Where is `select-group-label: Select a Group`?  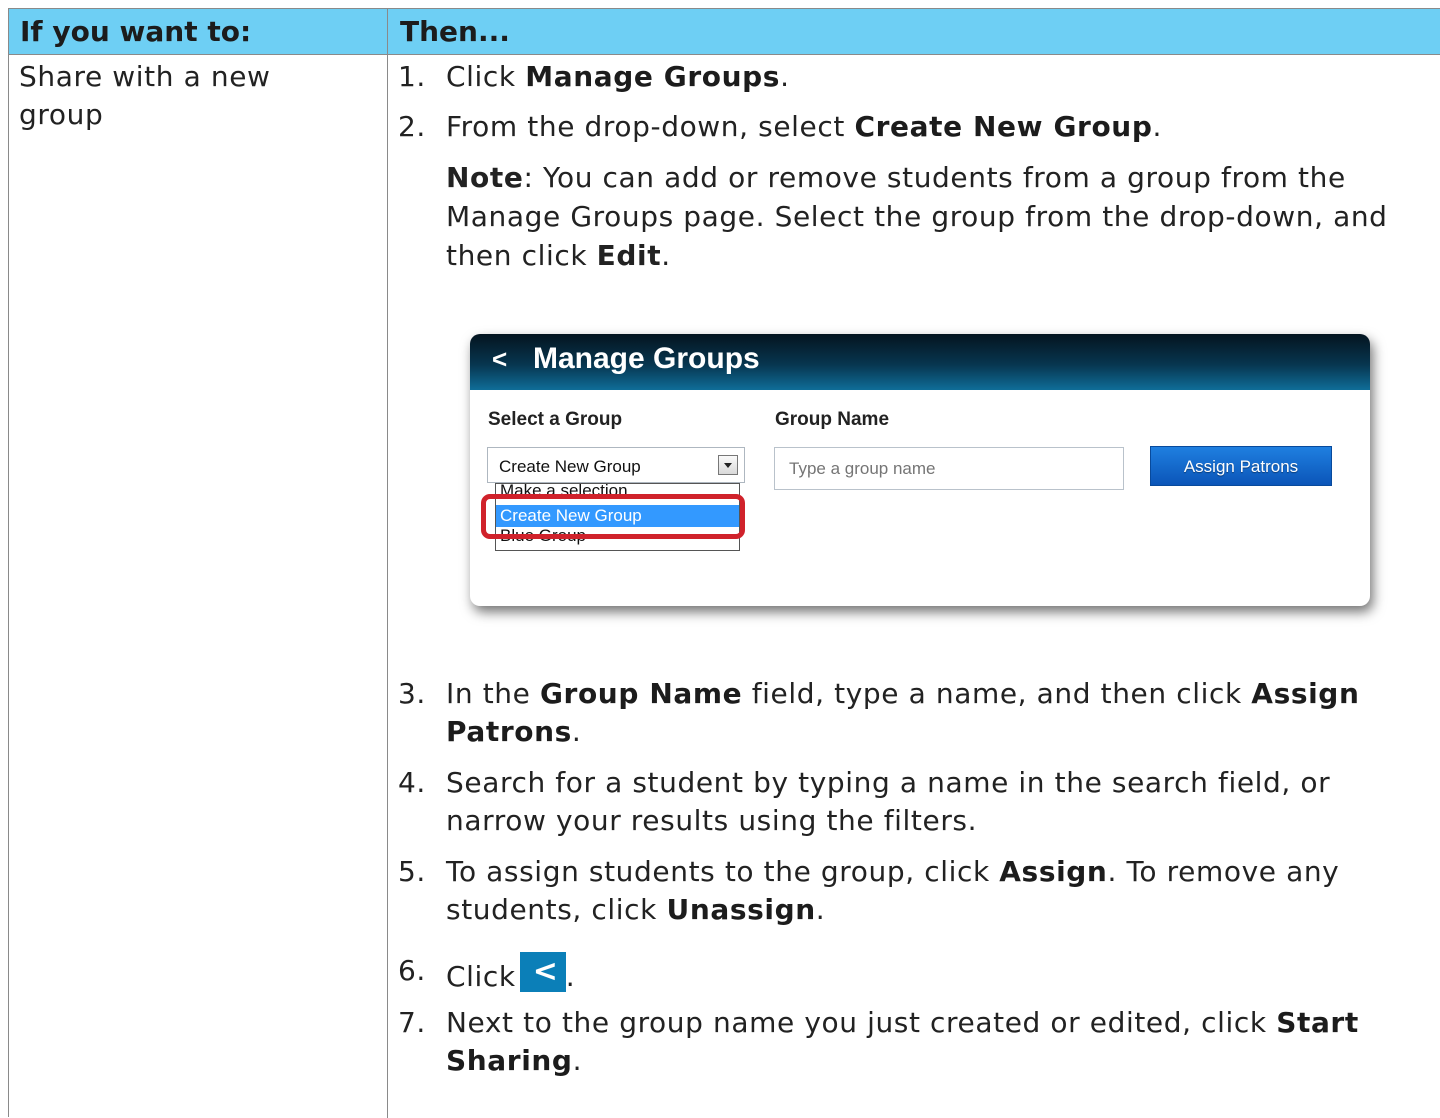 select-group-label: Select a Group is located at coordinates (555, 419).